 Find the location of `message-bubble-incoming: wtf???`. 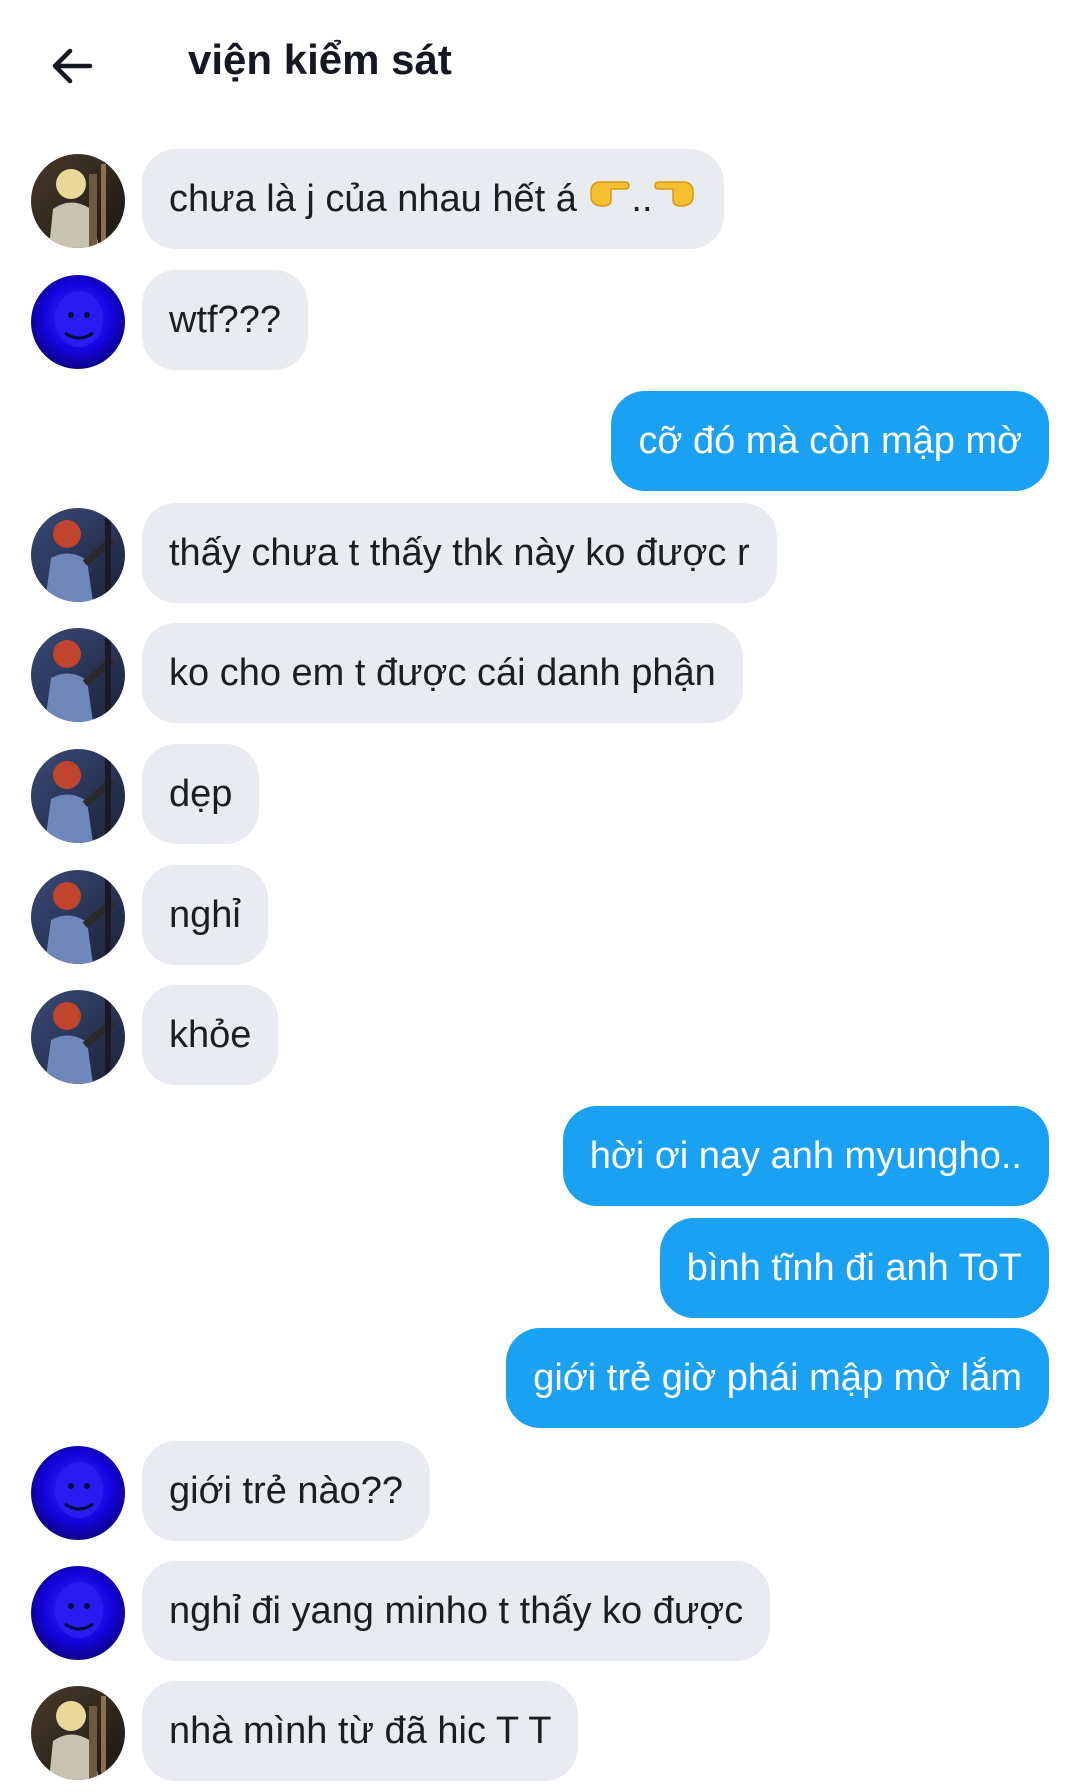

message-bubble-incoming: wtf??? is located at coordinates (225, 320).